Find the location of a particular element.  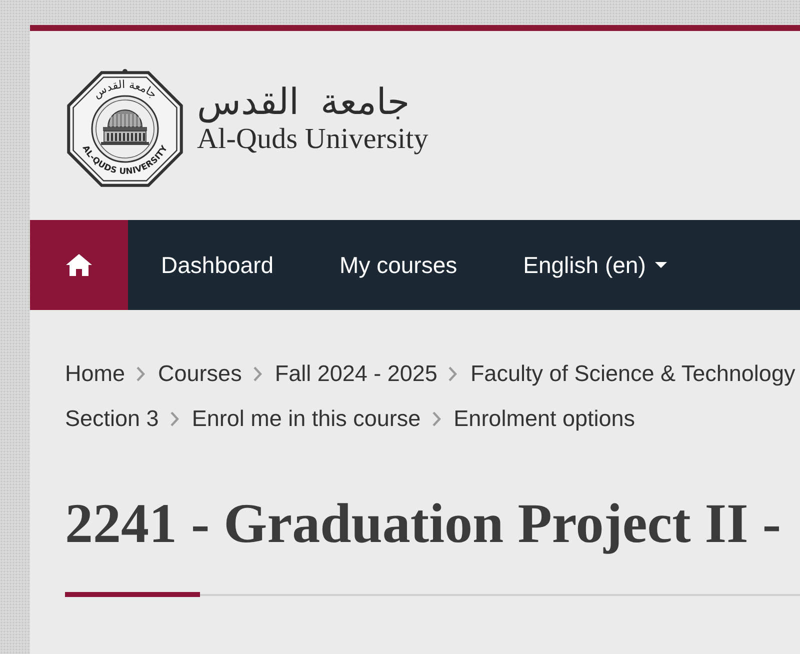

home-icon is located at coordinates (79, 265).